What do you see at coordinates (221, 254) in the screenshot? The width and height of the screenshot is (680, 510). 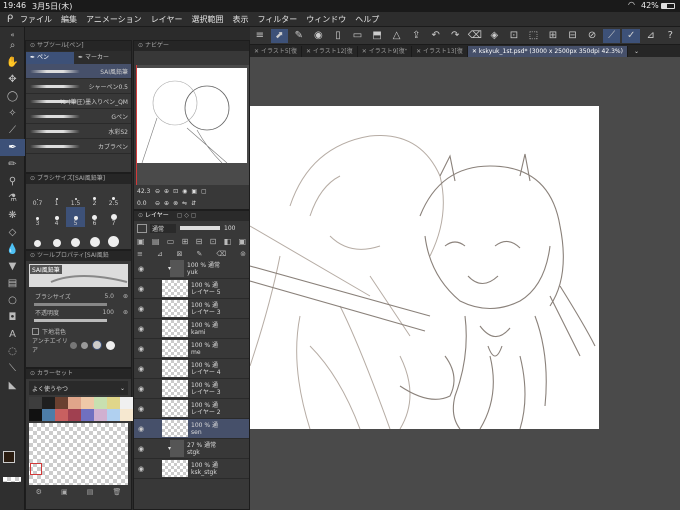 I see `layer-trash-icon: ⌫` at bounding box center [221, 254].